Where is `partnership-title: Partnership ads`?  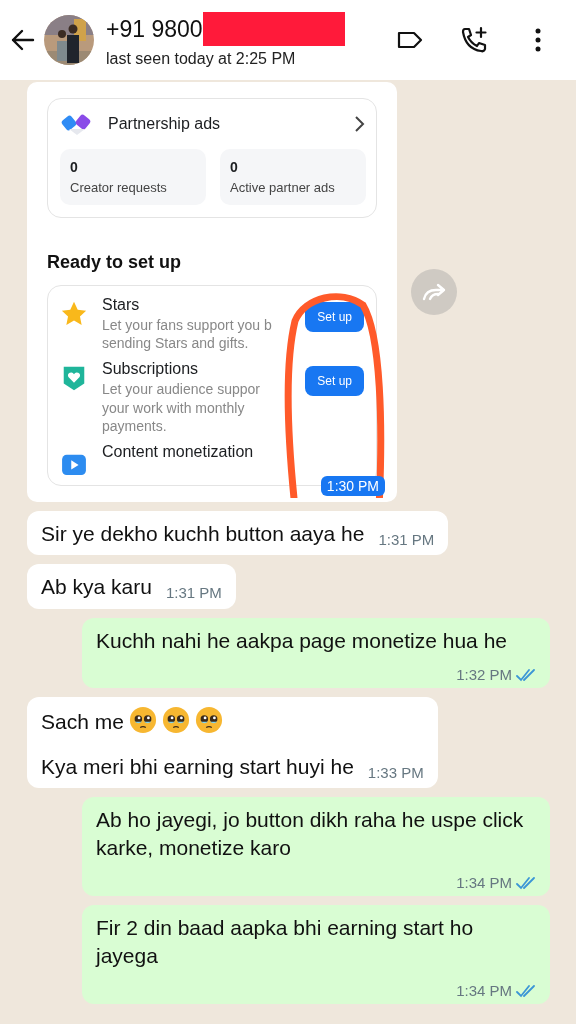 partnership-title: Partnership ads is located at coordinates (165, 124).